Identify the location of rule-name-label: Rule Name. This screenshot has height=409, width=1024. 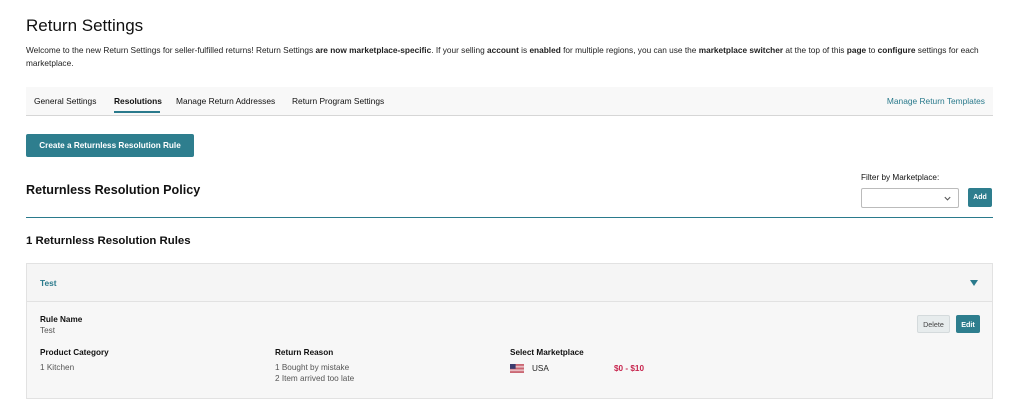
(61, 319).